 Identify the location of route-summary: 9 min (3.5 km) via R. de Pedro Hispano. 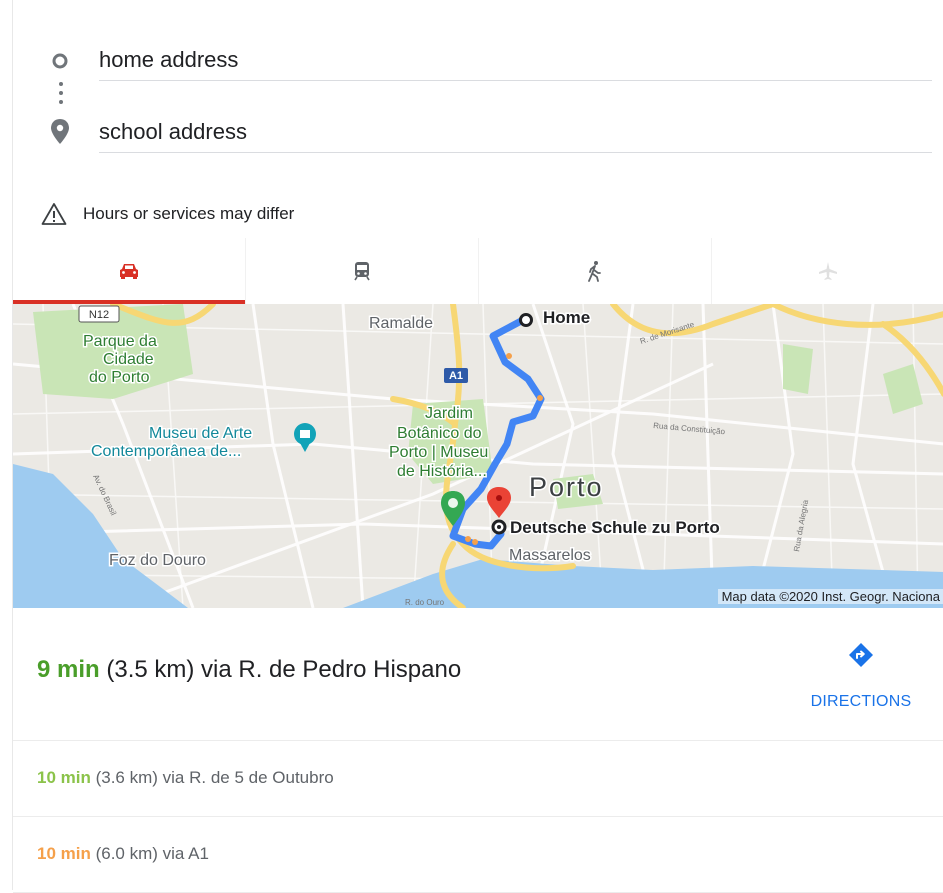
(249, 670).